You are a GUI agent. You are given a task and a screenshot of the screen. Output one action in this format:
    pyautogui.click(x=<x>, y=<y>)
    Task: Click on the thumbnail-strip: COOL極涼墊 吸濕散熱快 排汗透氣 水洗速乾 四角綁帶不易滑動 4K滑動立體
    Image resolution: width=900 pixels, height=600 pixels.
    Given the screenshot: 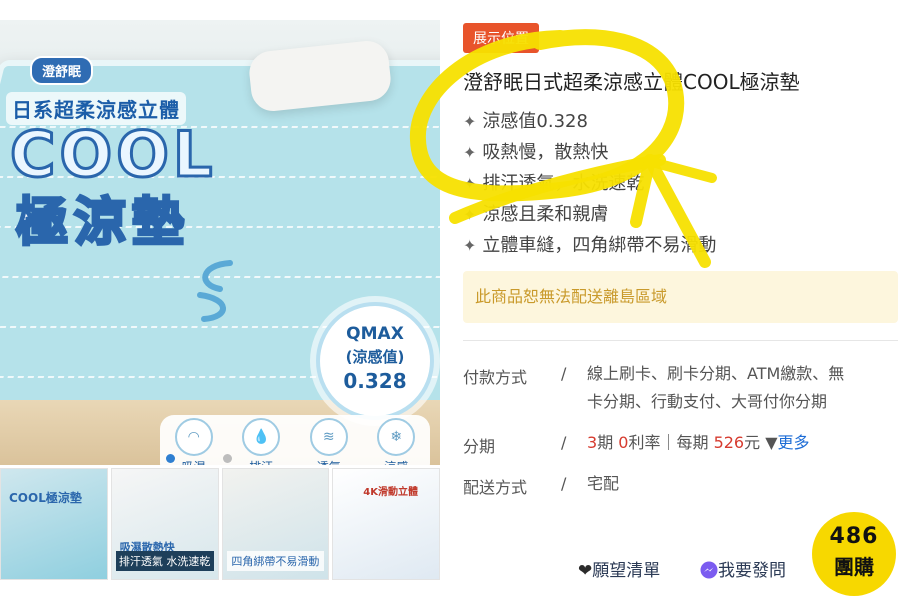 What is the action you would take?
    pyautogui.click(x=220, y=524)
    